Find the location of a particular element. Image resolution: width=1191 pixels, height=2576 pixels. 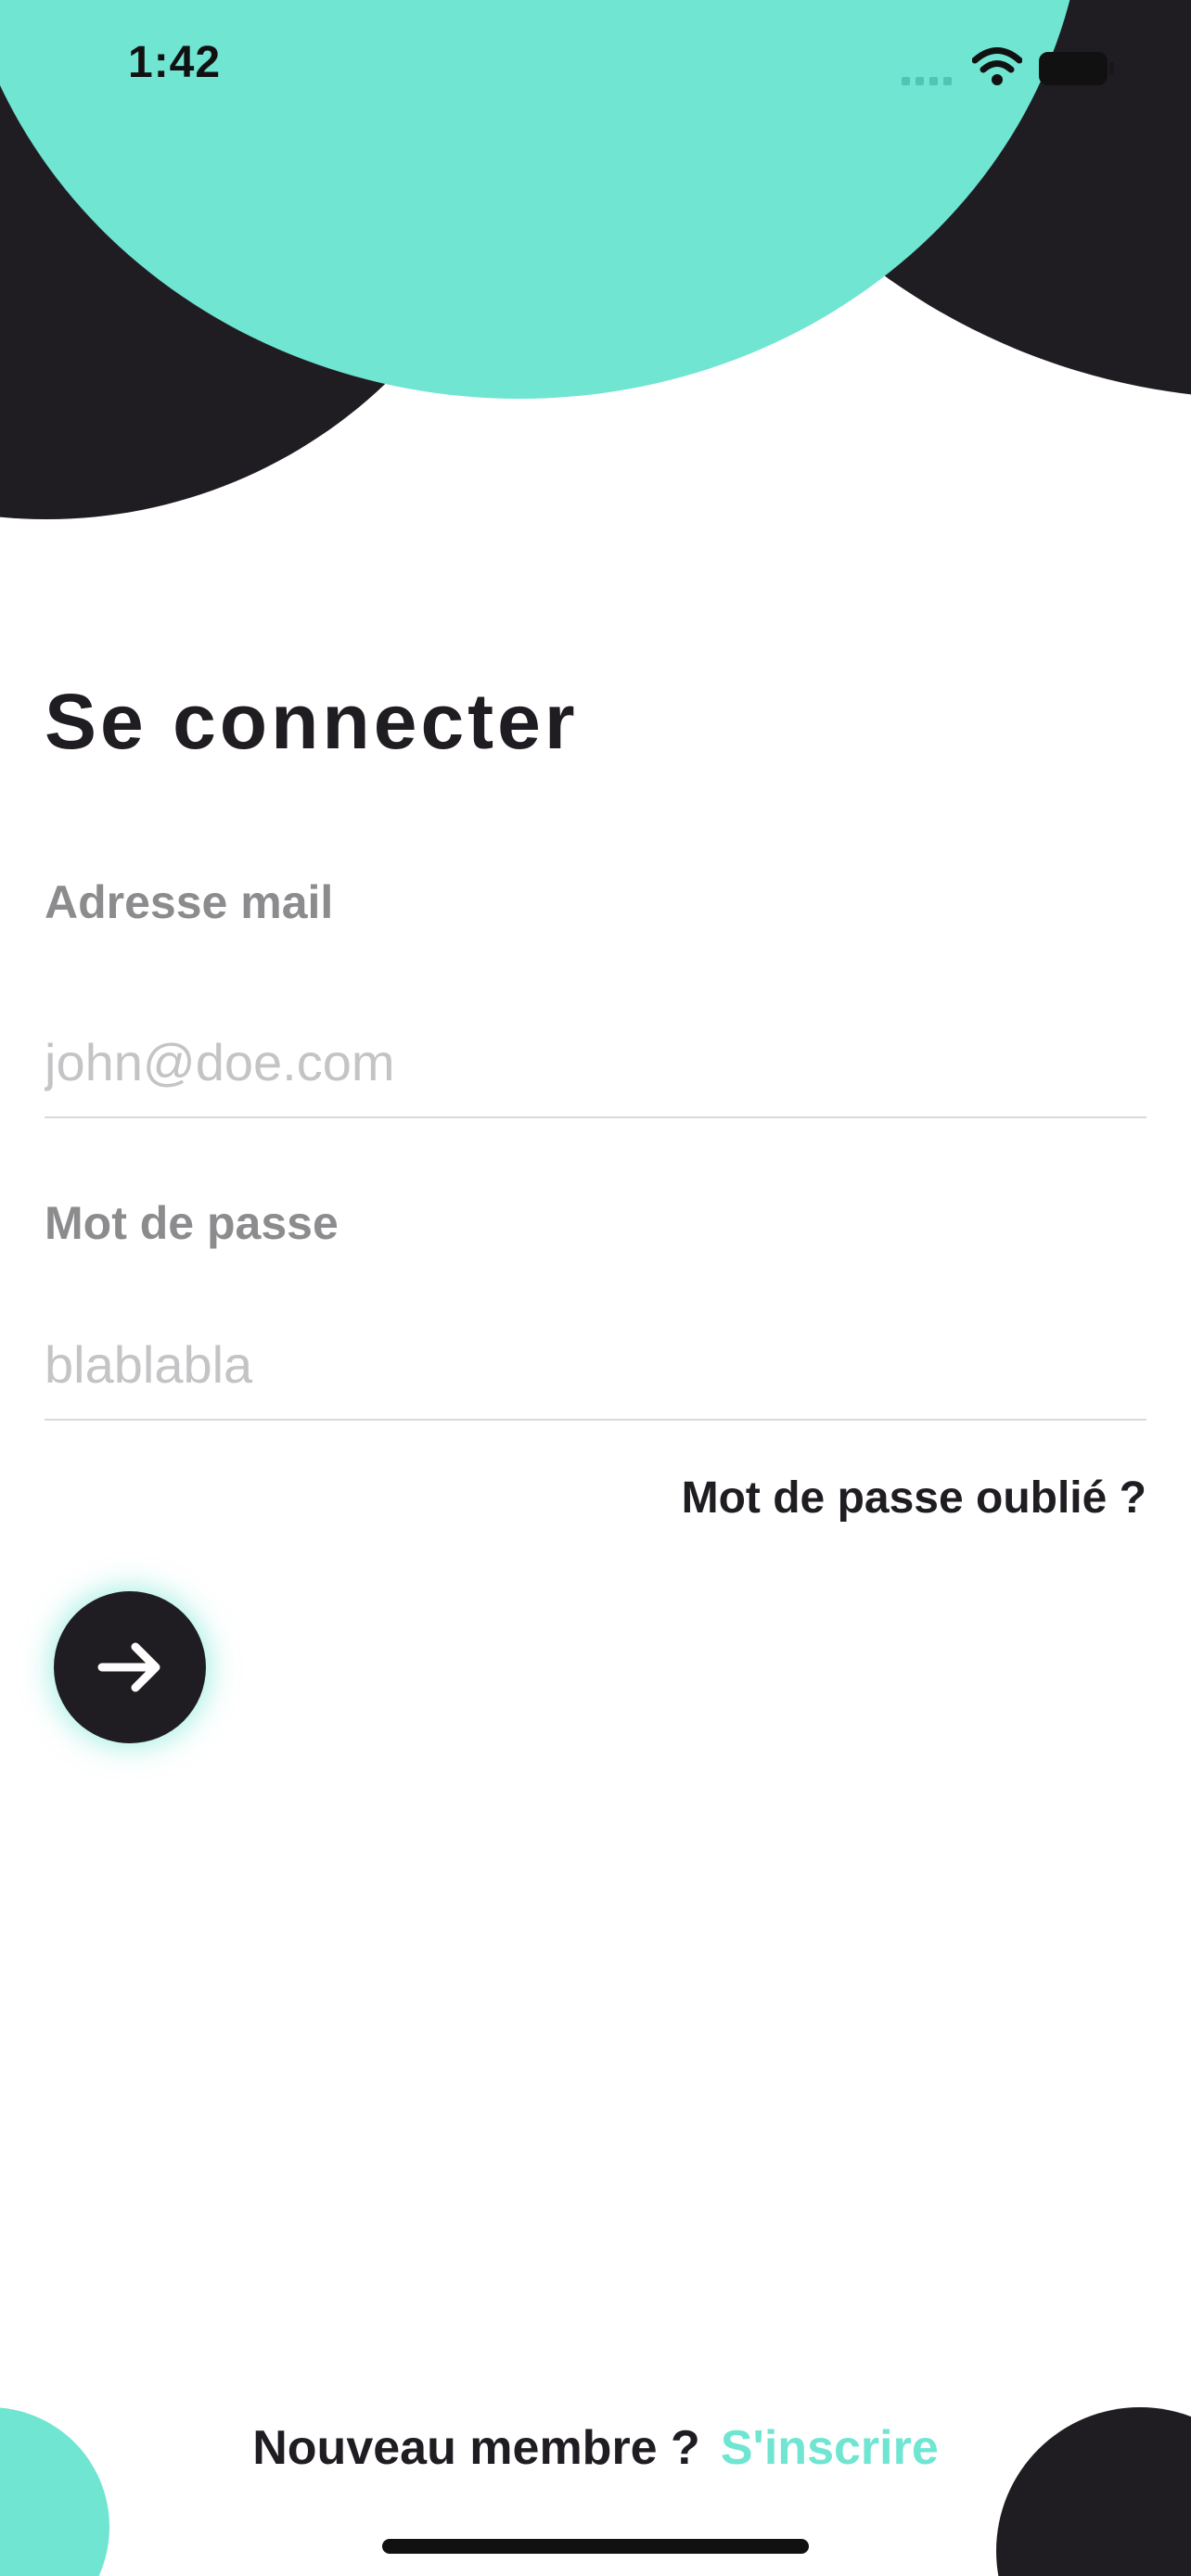

password-label: Mot de passe is located at coordinates (192, 1223).